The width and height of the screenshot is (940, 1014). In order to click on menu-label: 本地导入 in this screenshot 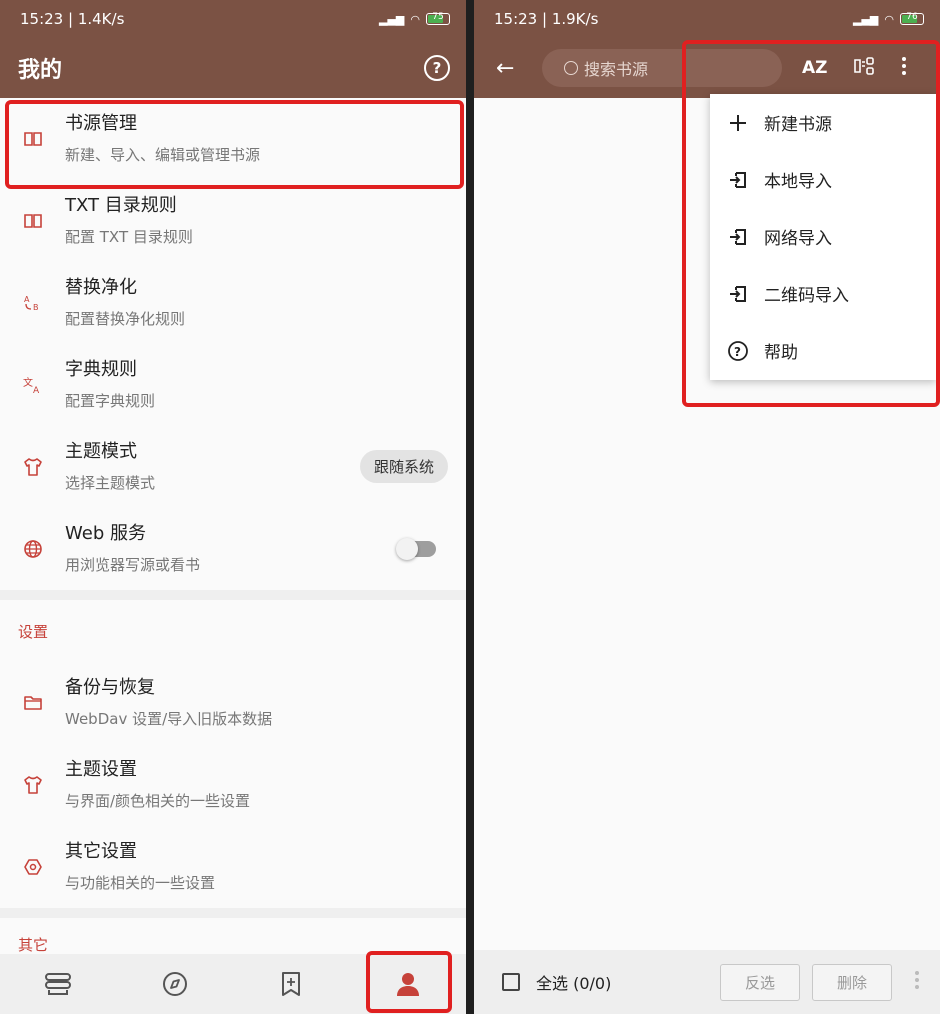, I will do `click(798, 182)`.